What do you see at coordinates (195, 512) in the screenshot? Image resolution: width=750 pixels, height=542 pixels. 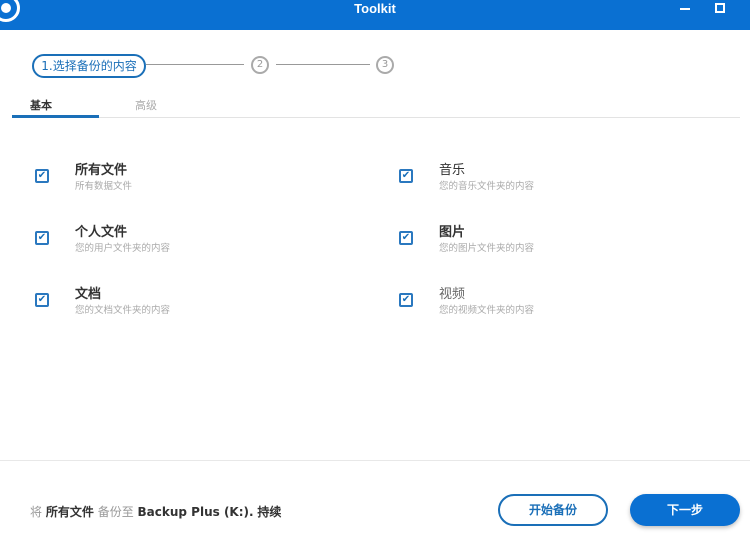 I see `summary-destination: Backup Plus (K:).` at bounding box center [195, 512].